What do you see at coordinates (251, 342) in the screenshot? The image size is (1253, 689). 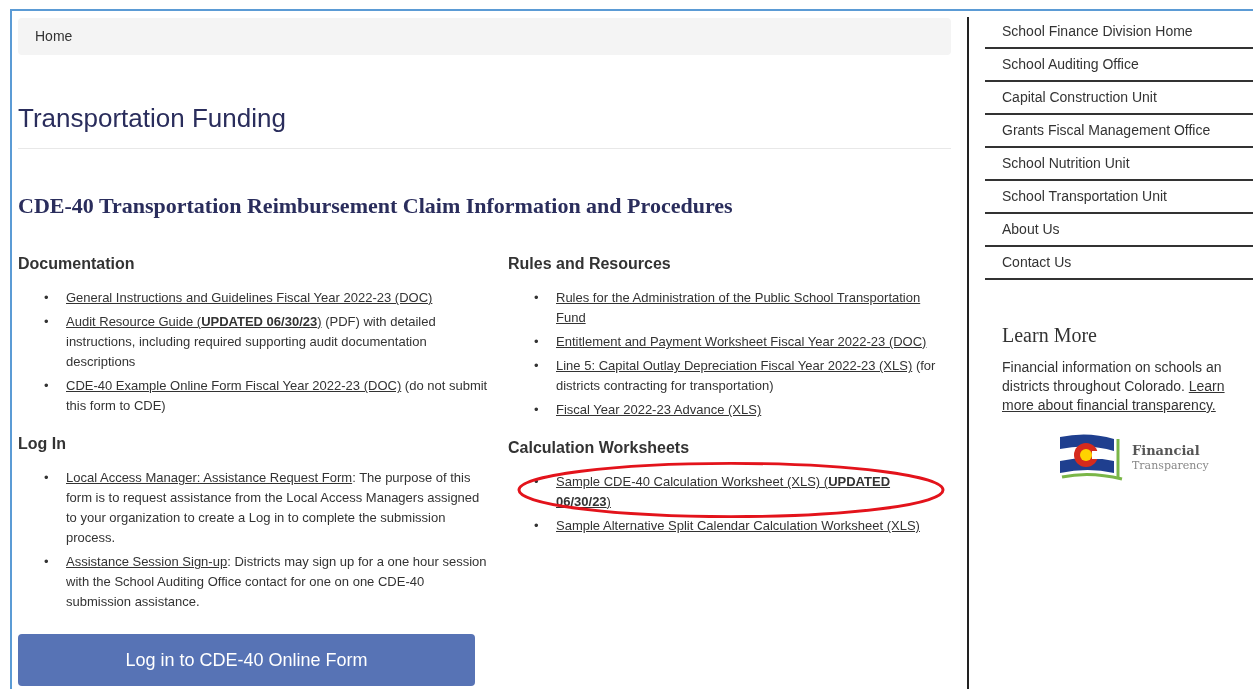 I see `list-item-text: Audit Resource Guide (UPDATED 06/30/23) (PDF) with detailed instructions, including required supporting audit documentation descriptions` at bounding box center [251, 342].